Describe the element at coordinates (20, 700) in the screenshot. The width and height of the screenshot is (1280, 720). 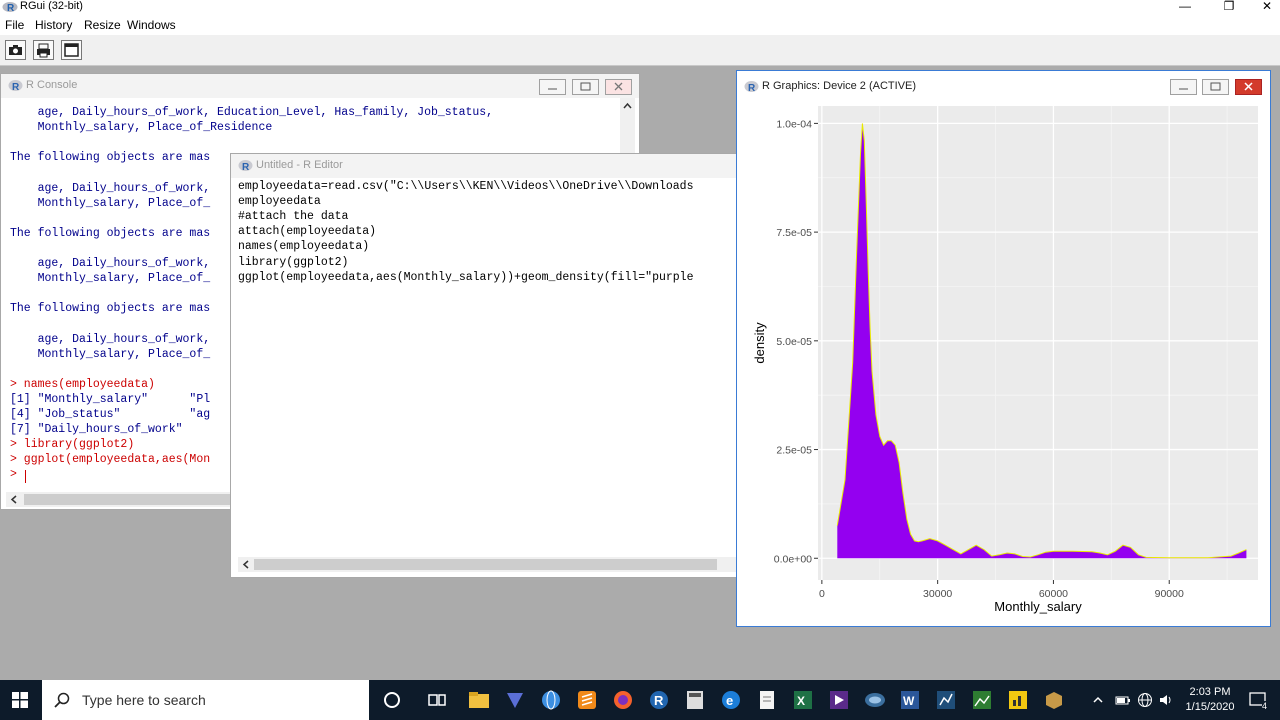
I see `windows-start-icon` at that location.